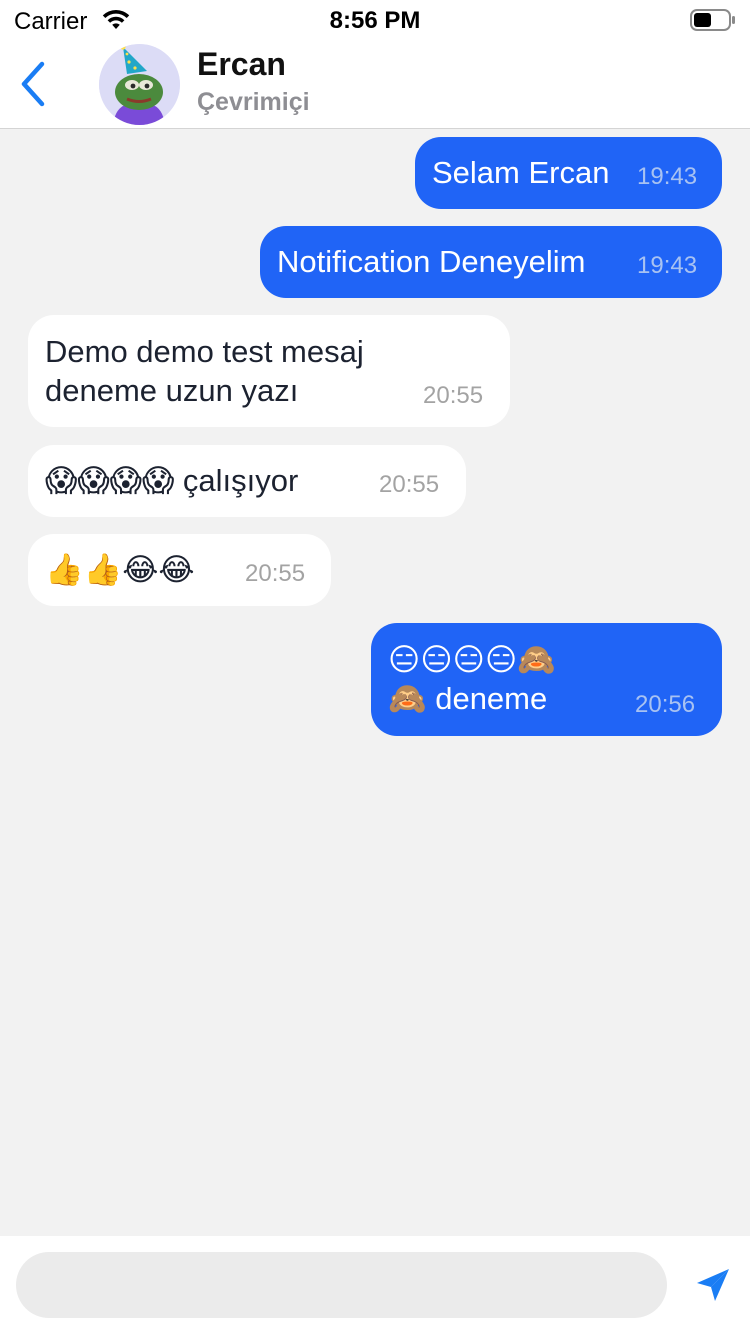  What do you see at coordinates (204, 371) in the screenshot?
I see `message-text: Demo demo test mesaj deneme uzun yazı` at bounding box center [204, 371].